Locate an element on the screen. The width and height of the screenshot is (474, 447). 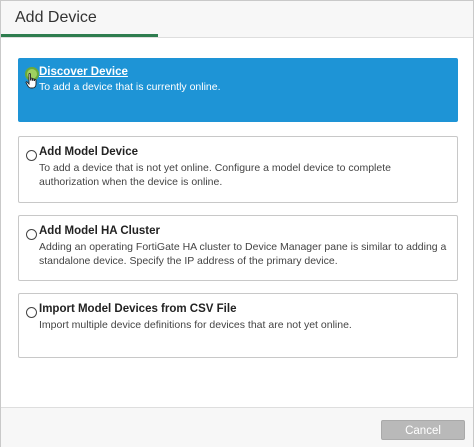
hand-pointer-icon is located at coordinates (31, 81).